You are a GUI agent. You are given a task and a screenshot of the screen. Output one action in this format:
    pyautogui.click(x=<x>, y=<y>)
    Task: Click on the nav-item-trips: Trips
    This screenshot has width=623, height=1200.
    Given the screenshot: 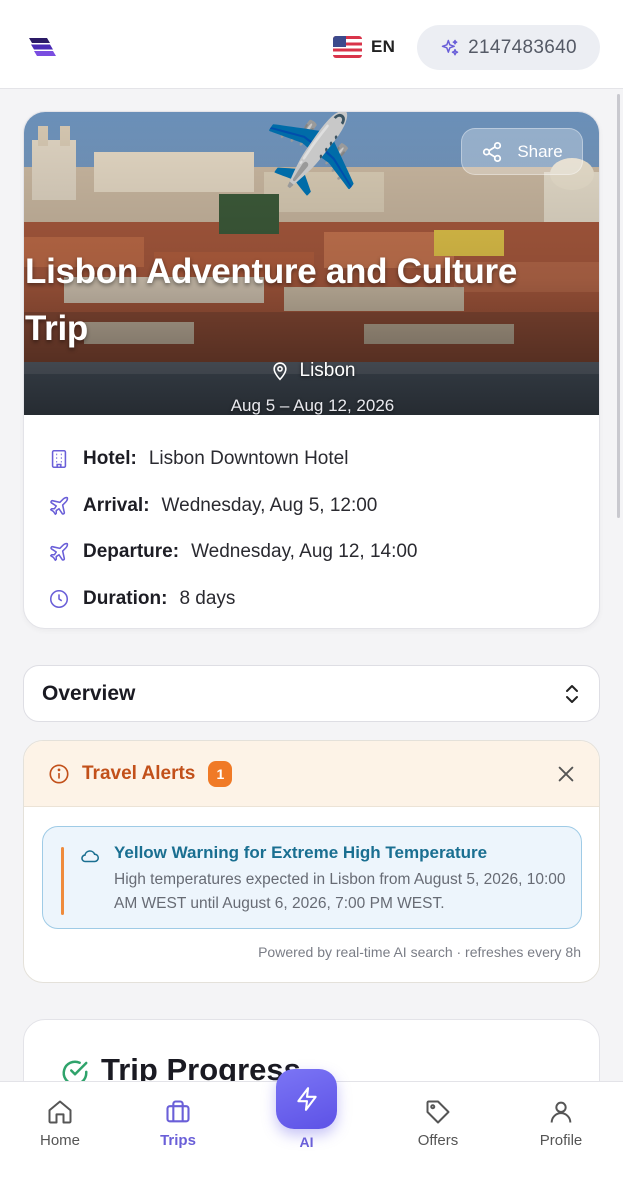 What is the action you would take?
    pyautogui.click(x=178, y=1123)
    